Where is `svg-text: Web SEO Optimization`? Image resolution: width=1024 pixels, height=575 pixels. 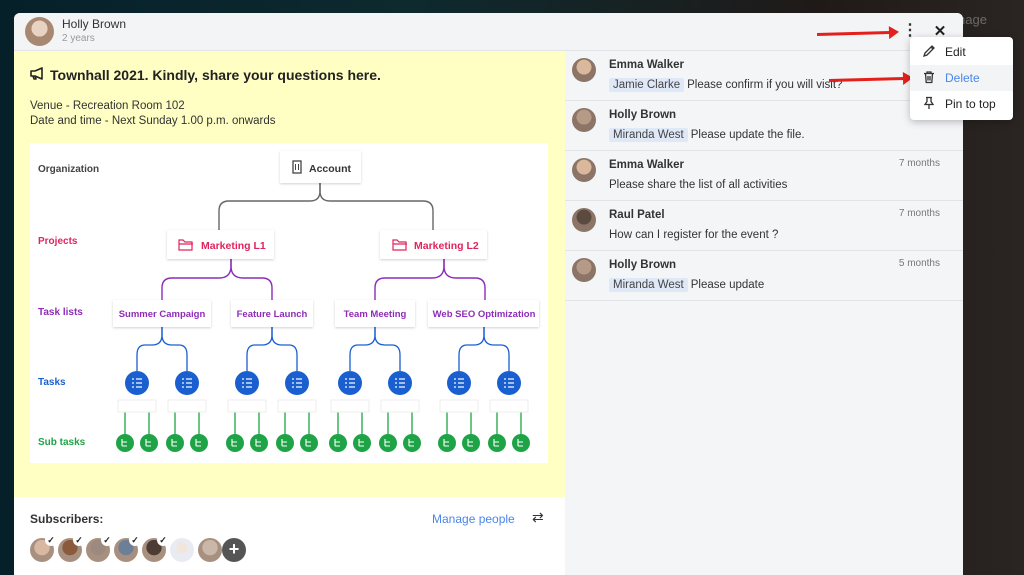 svg-text: Web SEO Optimization is located at coordinates (484, 314).